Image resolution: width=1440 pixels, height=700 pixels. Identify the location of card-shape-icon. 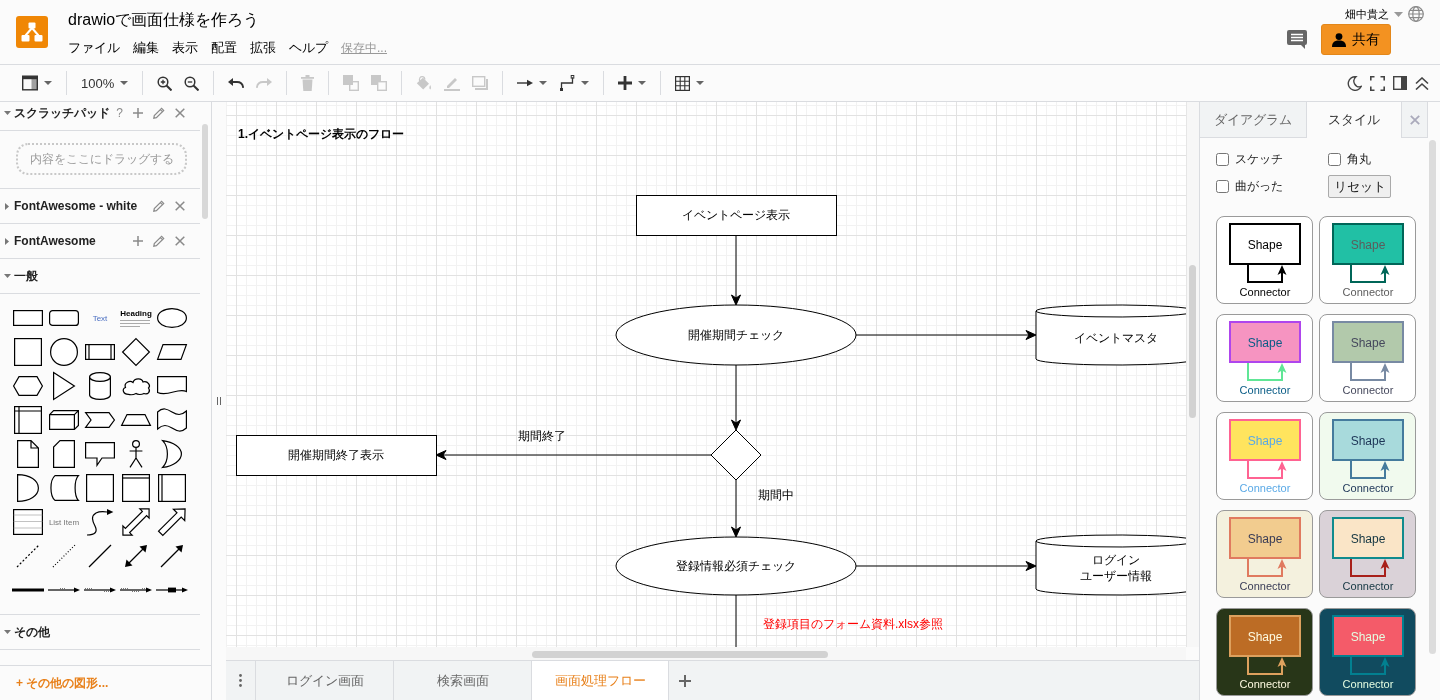
(64, 454).